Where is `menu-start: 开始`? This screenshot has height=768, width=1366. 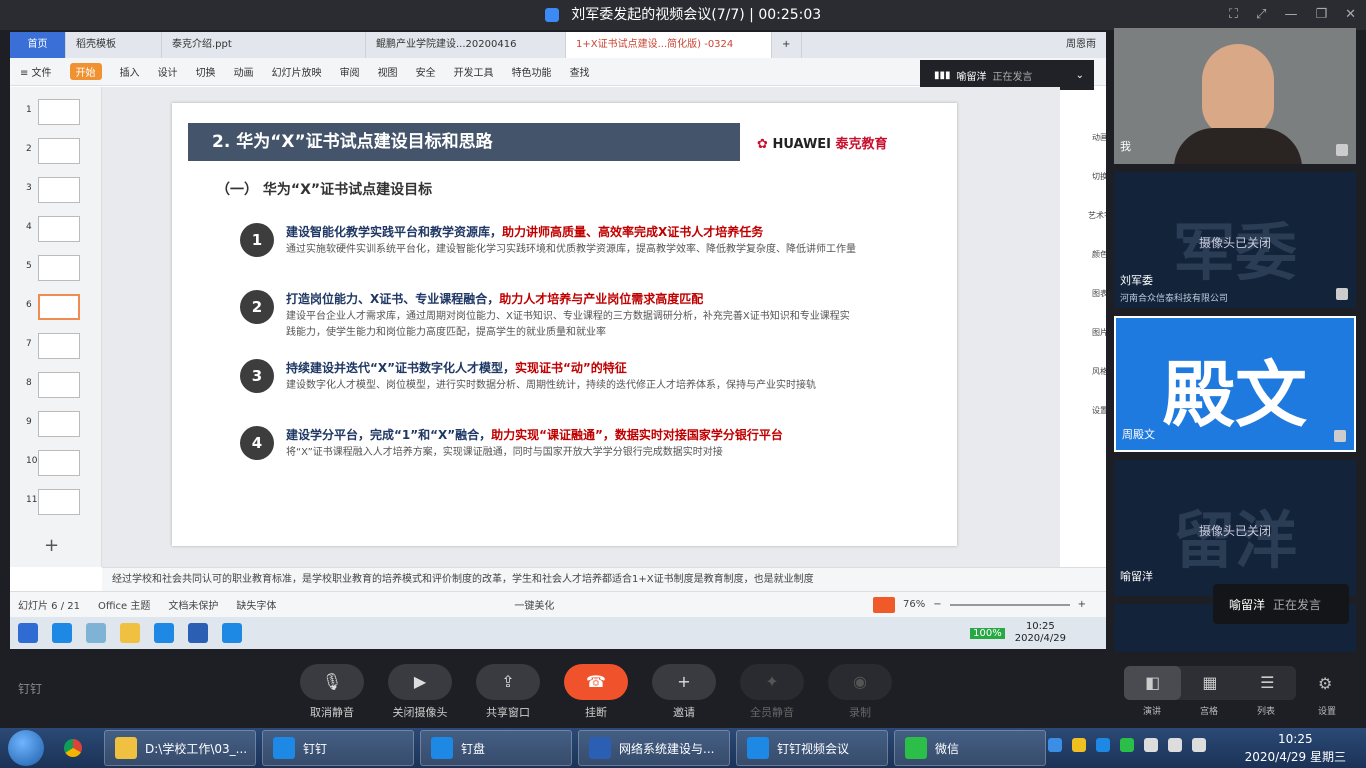
menu-start: 开始 is located at coordinates (85, 71).